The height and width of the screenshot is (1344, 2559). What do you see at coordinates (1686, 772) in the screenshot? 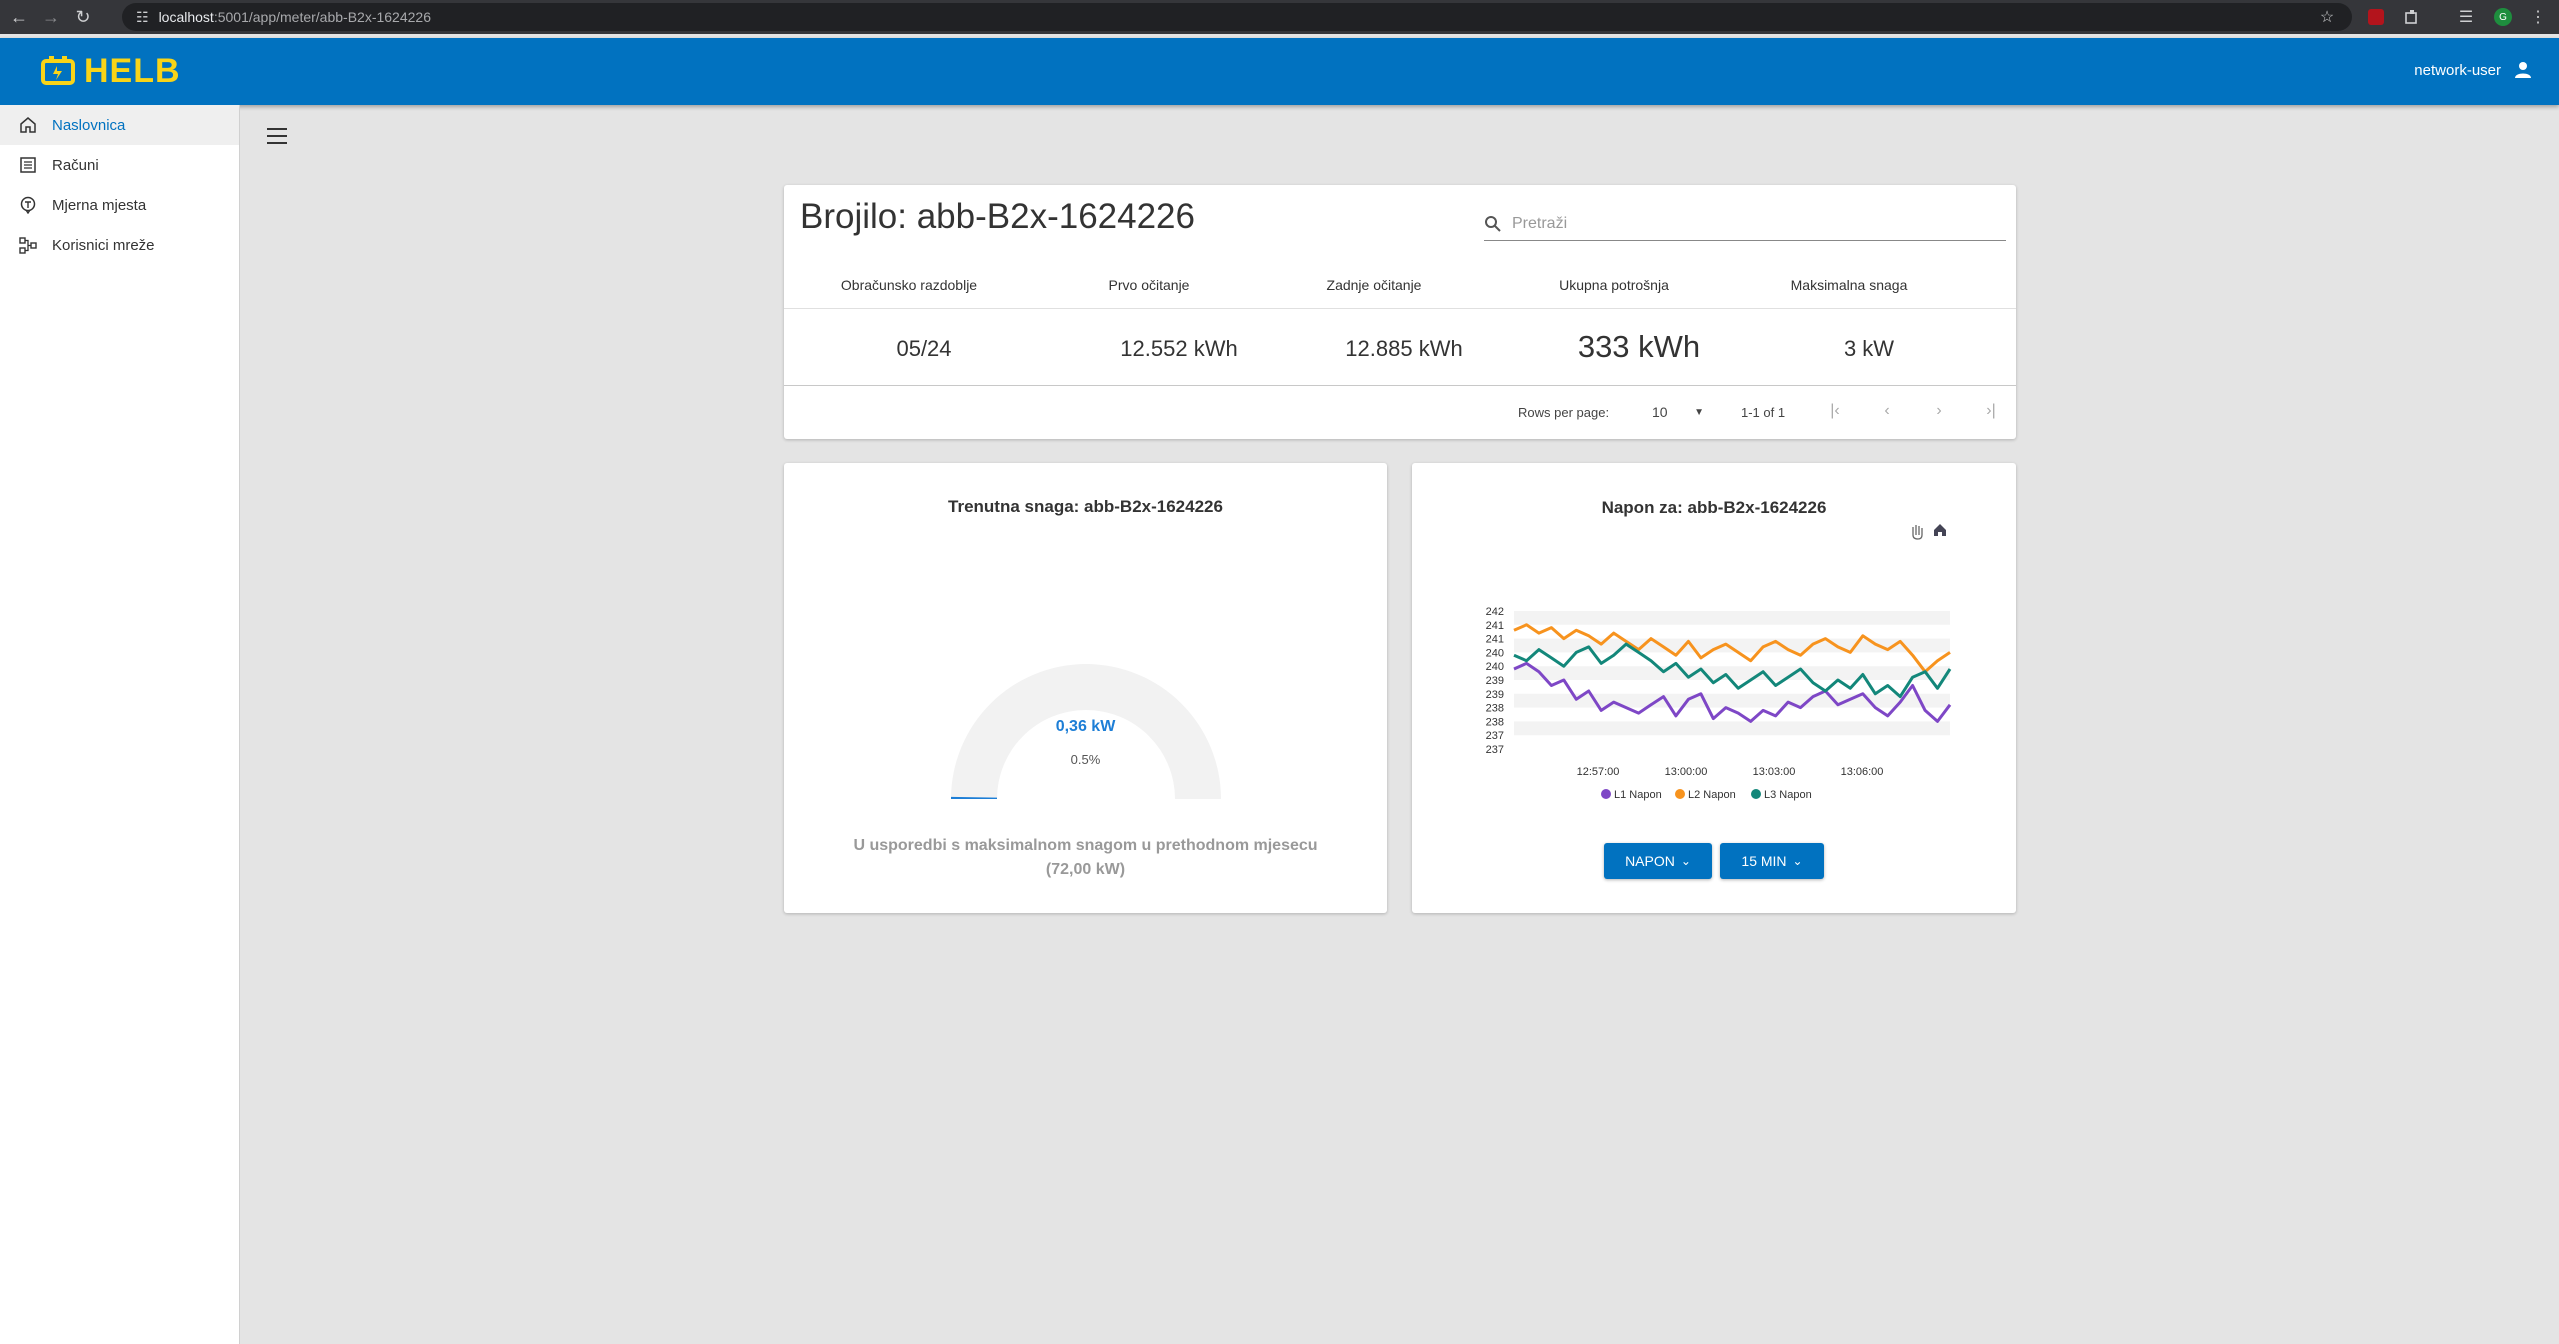
I see `x-tick-label: 13:00:00` at bounding box center [1686, 772].